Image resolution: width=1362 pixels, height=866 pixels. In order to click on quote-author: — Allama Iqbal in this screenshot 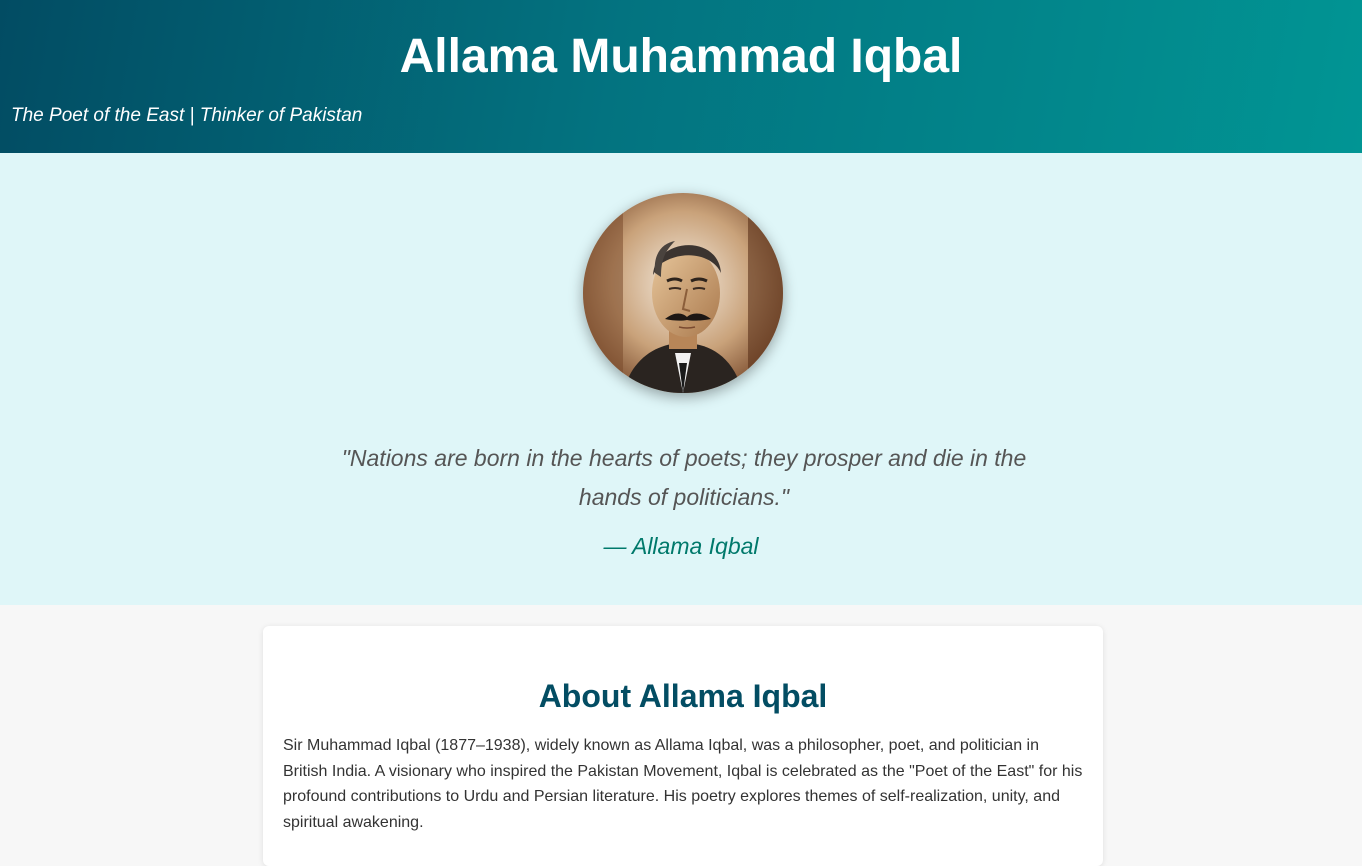, I will do `click(681, 546)`.